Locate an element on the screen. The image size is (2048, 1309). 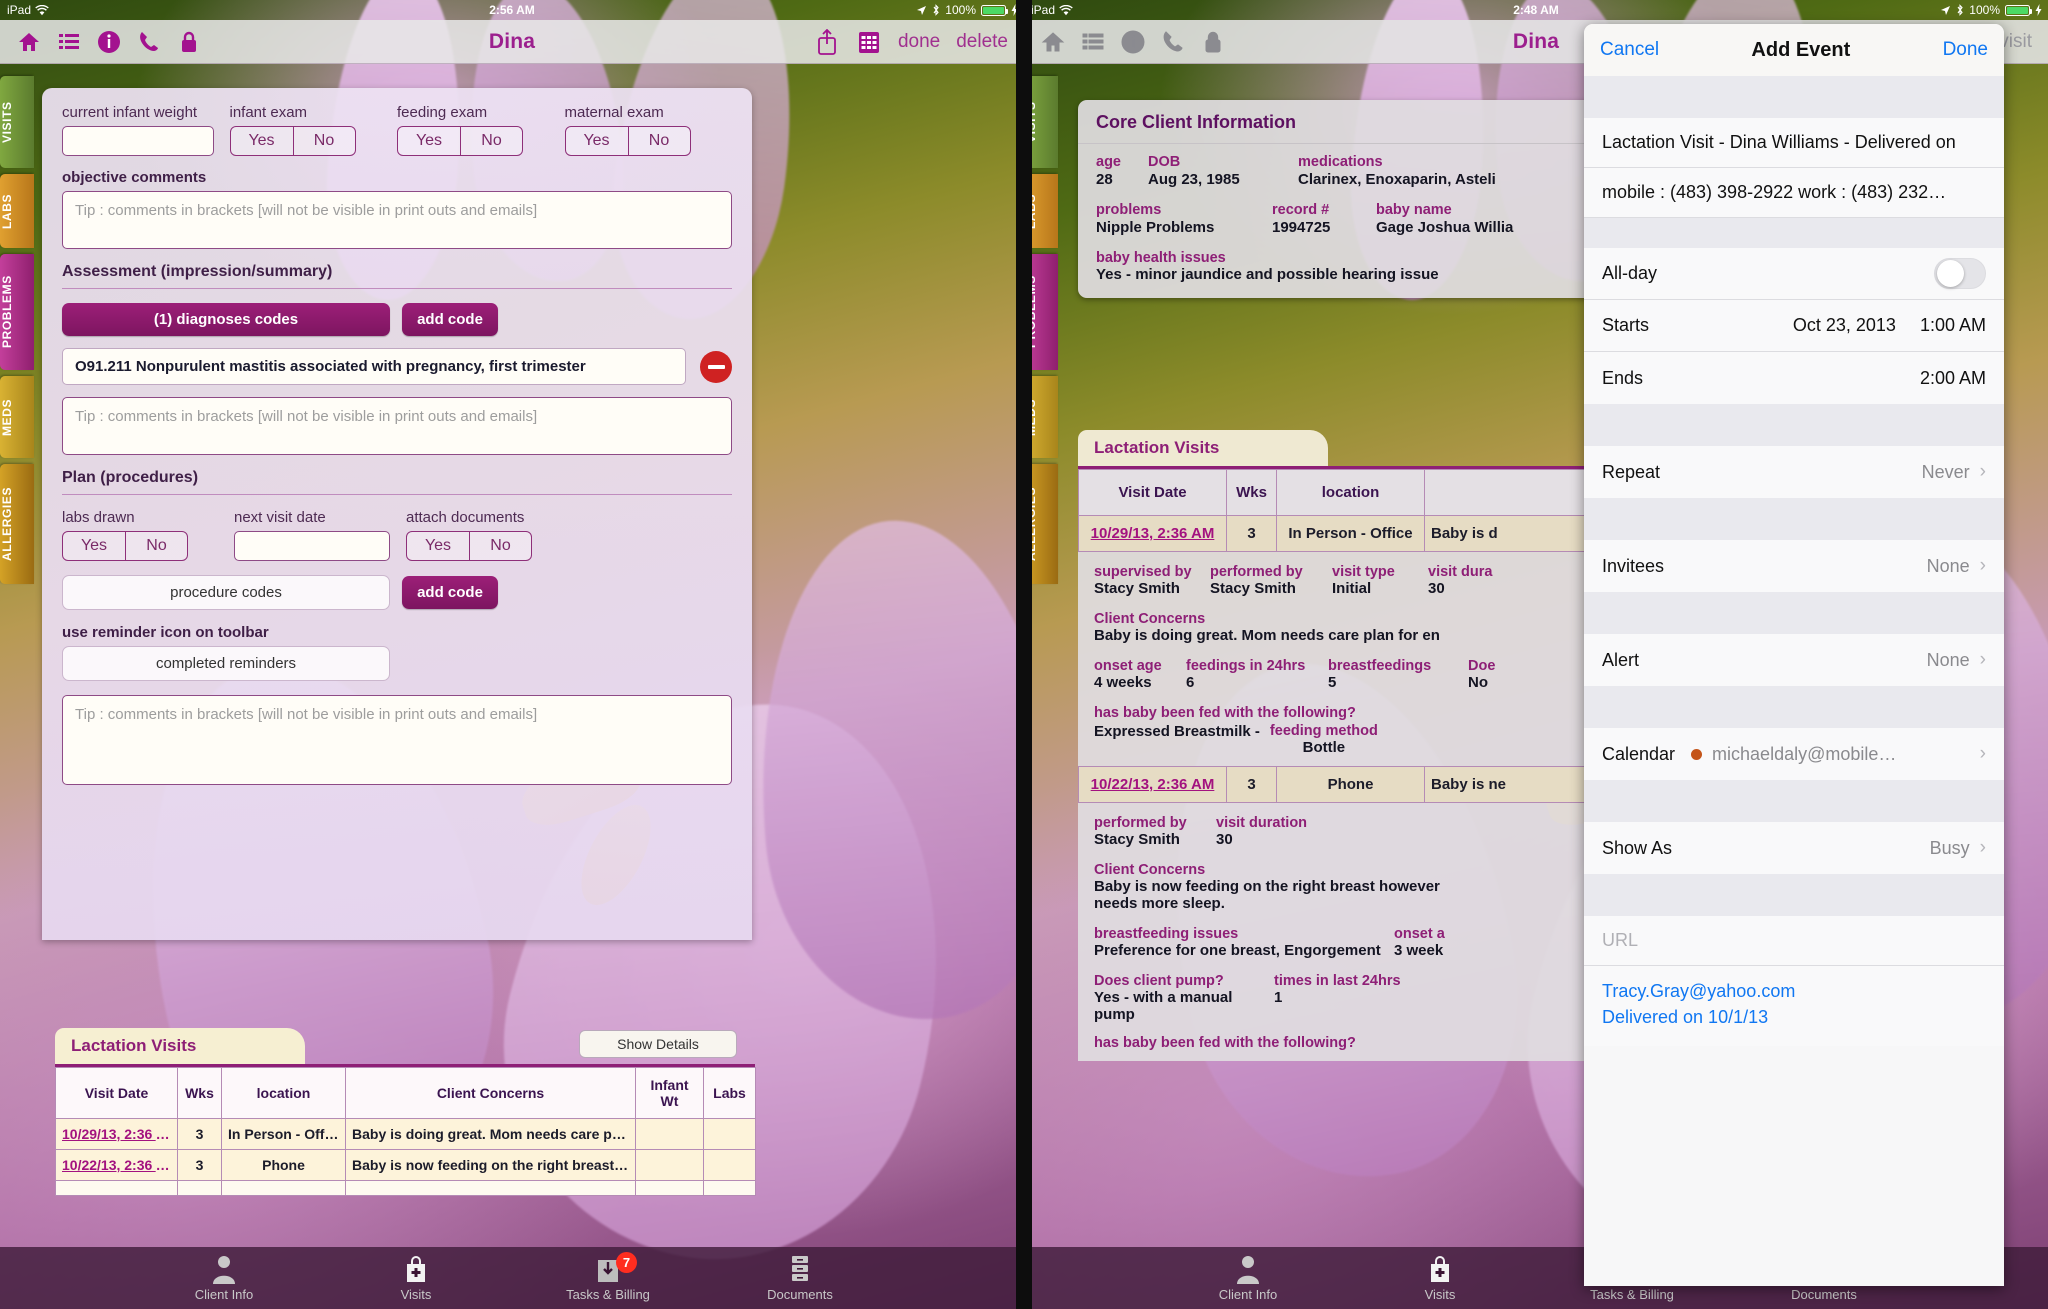
supervised-by-label: supervised by is located at coordinates (1143, 572).